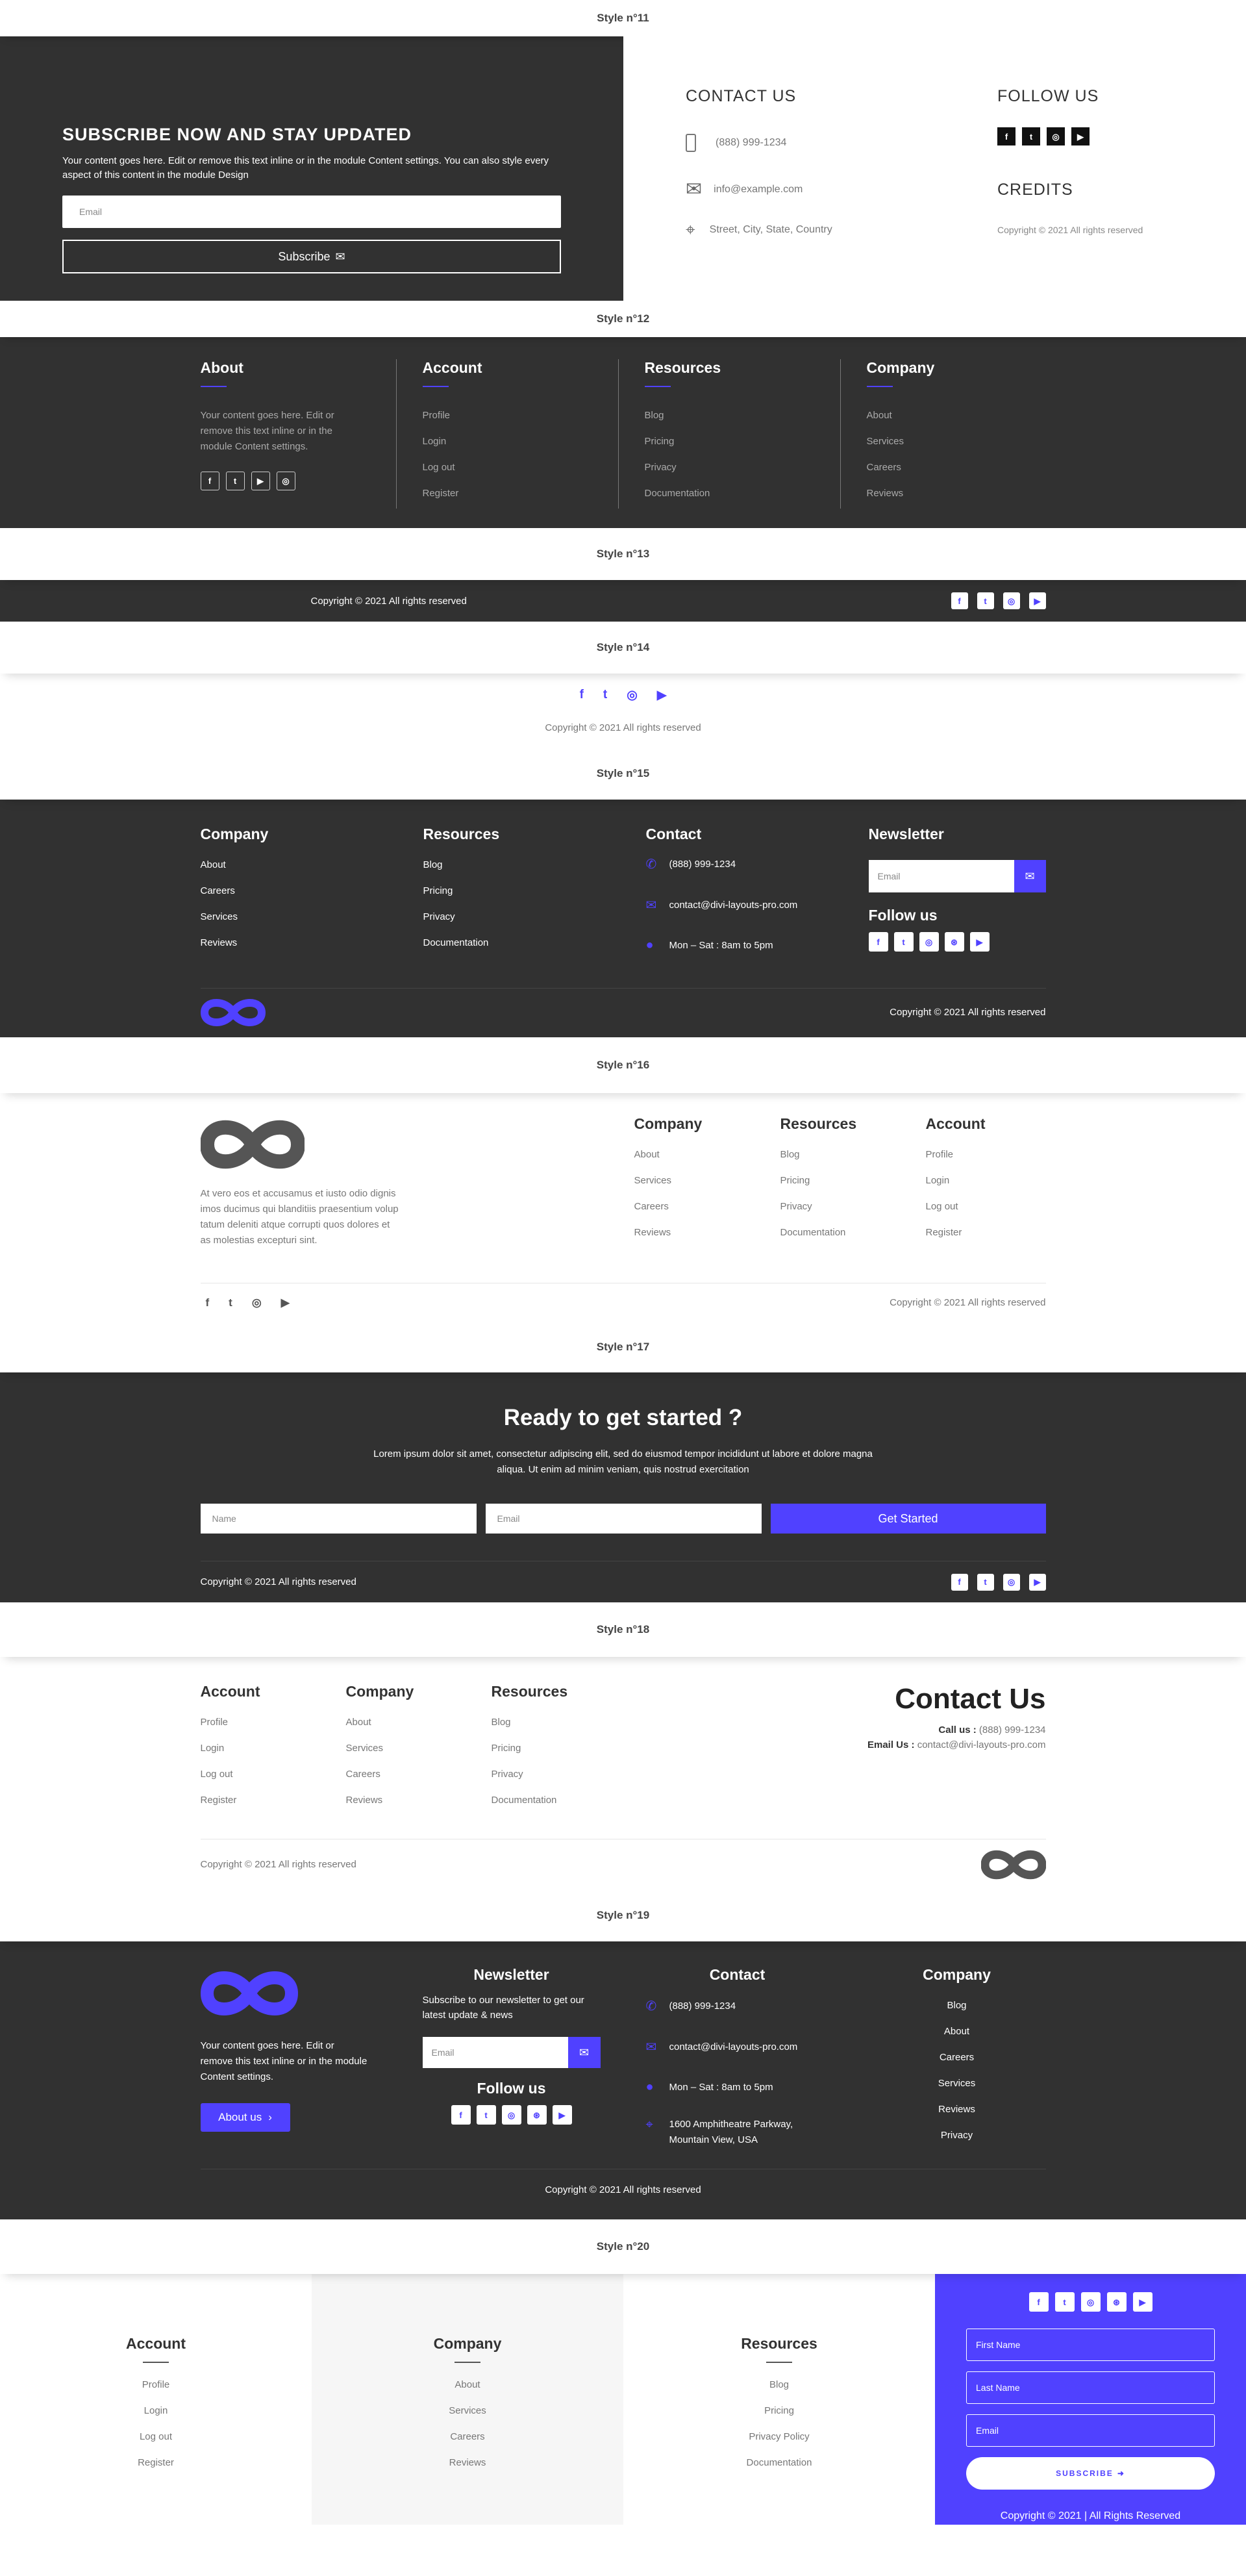 This screenshot has height=2576, width=1246. Describe the element at coordinates (759, 190) in the screenshot. I see `email-text: info@example.com` at that location.